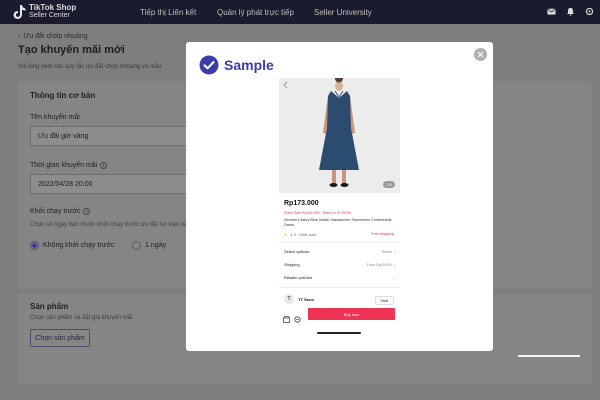 This screenshot has height=400, width=600. Describe the element at coordinates (19, 36) in the screenshot. I see `chevron-left-icon: ‹` at that location.